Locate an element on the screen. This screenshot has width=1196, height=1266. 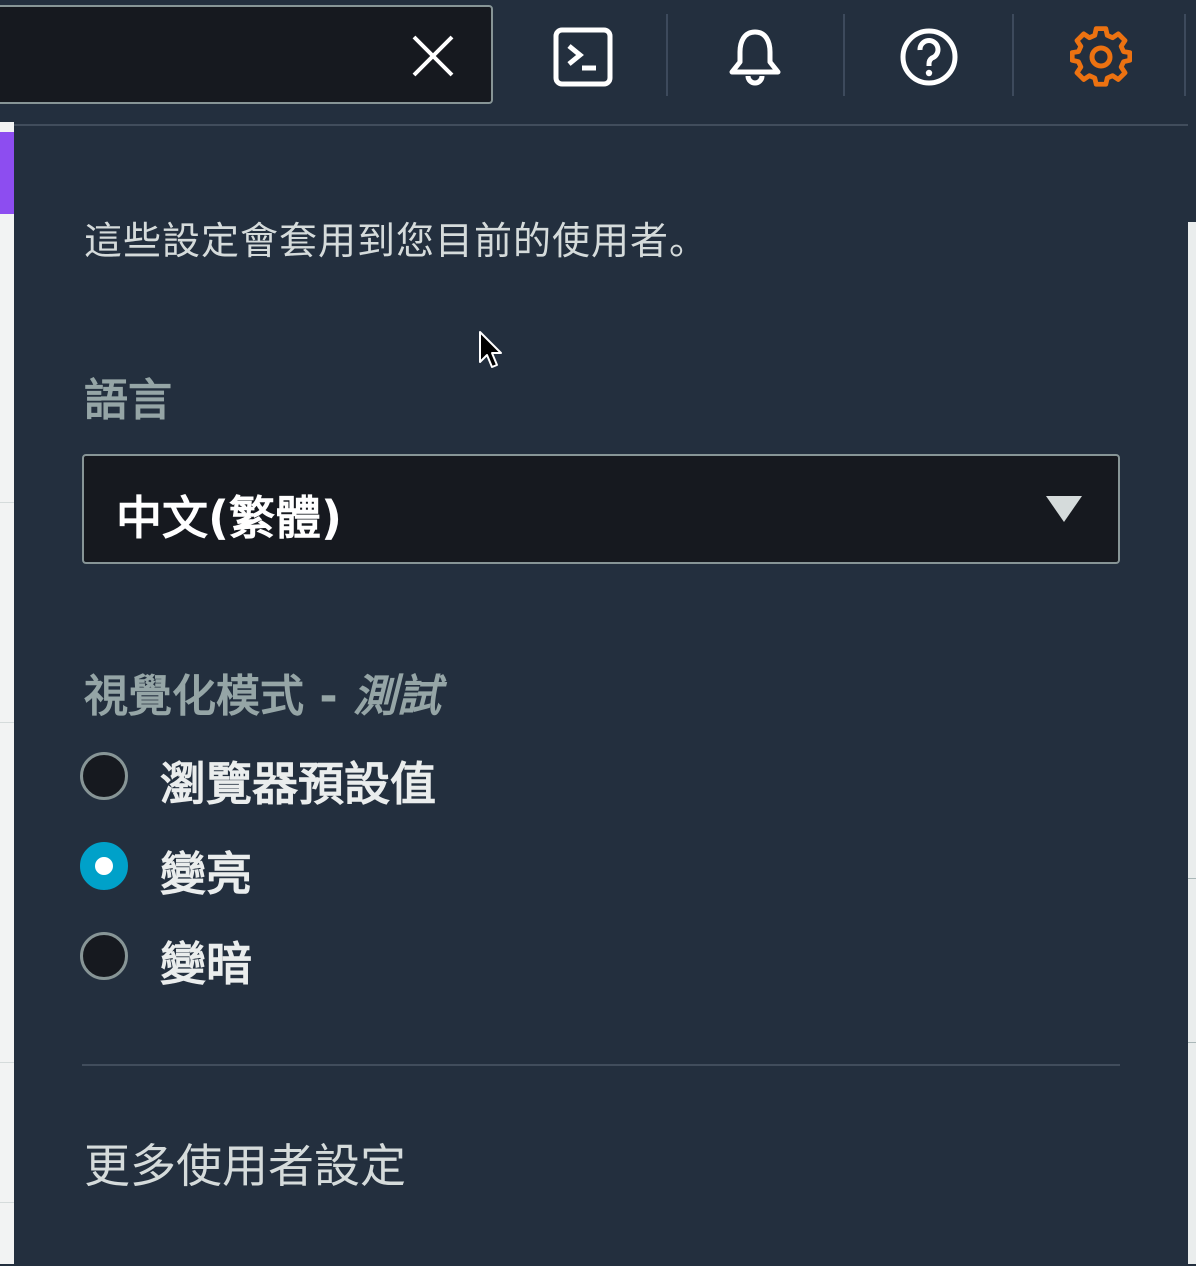
background-accent is located at coordinates (7, 173).